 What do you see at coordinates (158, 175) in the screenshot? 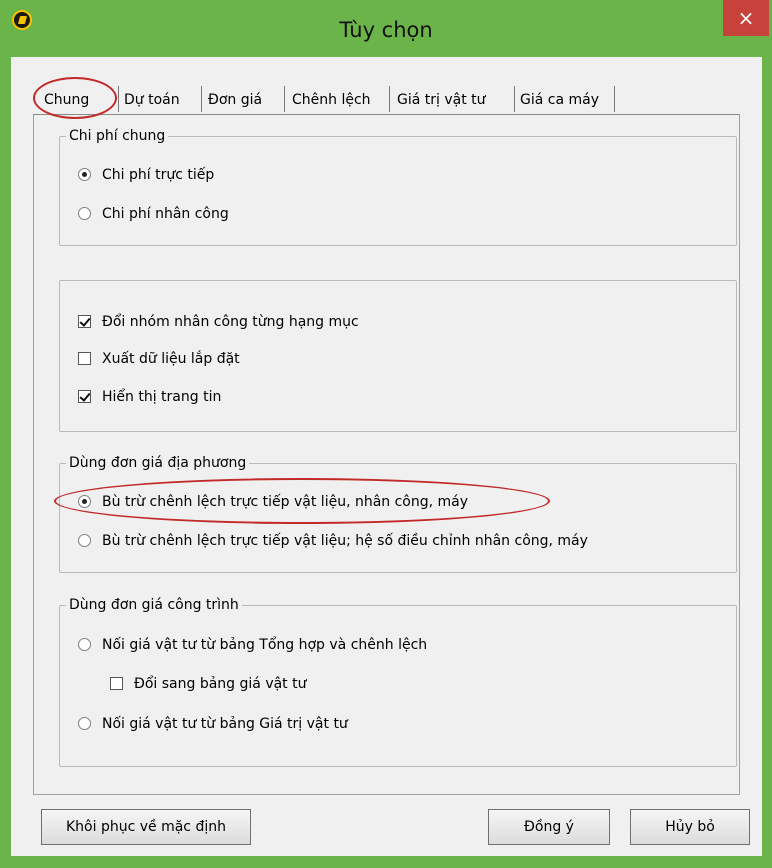
I see `option-label: Chi phí trực tiếp` at bounding box center [158, 175].